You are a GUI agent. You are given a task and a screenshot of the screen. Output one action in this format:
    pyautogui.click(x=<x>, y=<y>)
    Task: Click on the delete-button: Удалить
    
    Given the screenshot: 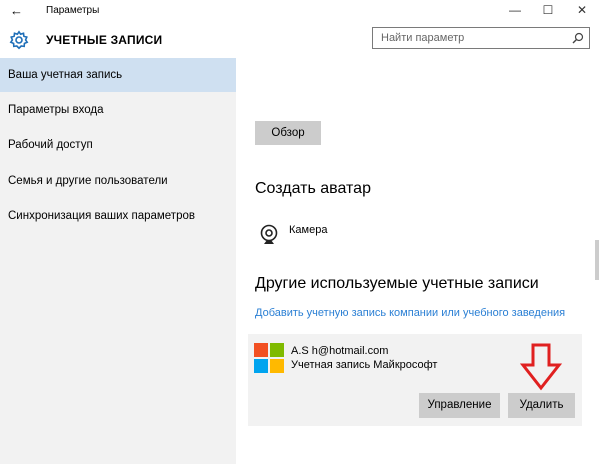 What is the action you would take?
    pyautogui.click(x=541, y=405)
    